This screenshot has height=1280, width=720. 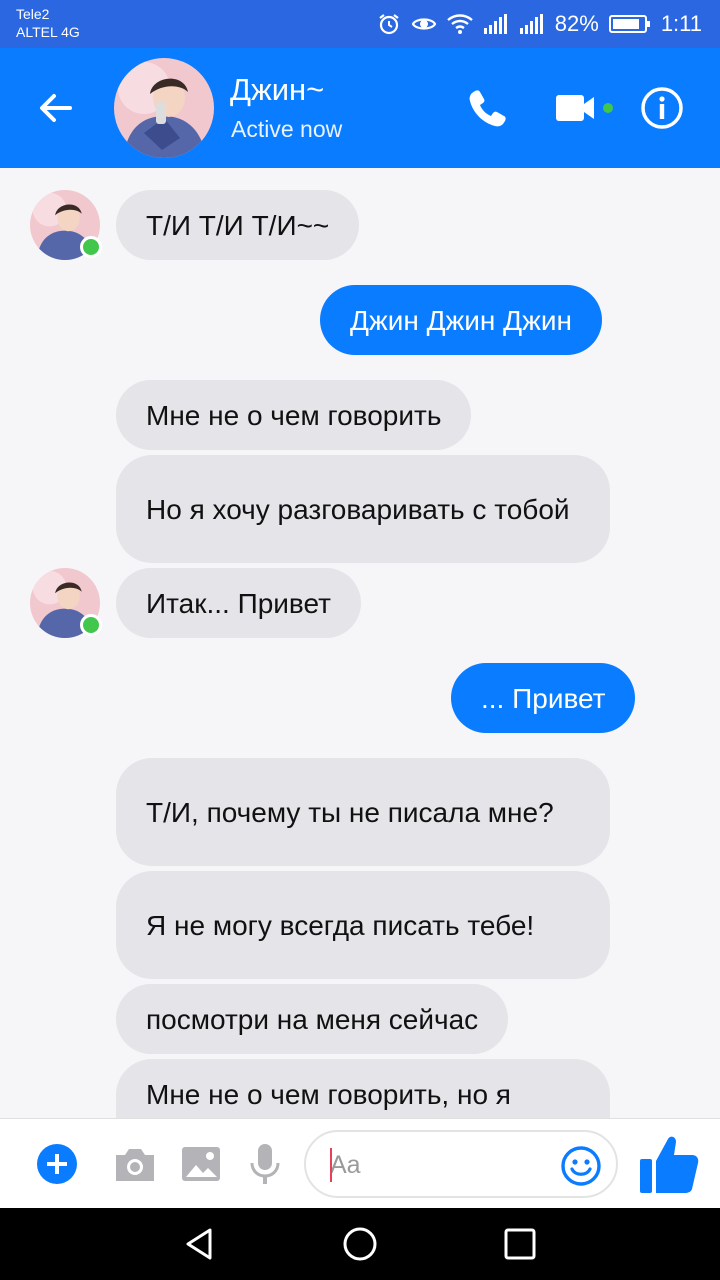 What do you see at coordinates (363, 925) in the screenshot?
I see `message-bubble-incoming: Я не могу всегда писать тебе!` at bounding box center [363, 925].